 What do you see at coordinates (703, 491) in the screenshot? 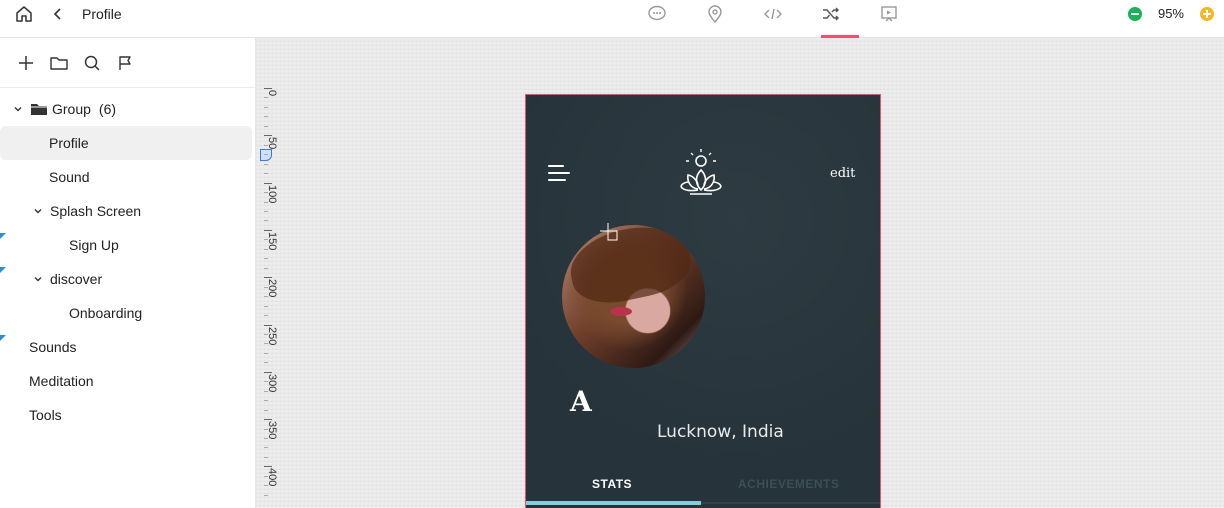
I see `profile-tabs: STATS ACHIEVEMENTS` at bounding box center [703, 491].